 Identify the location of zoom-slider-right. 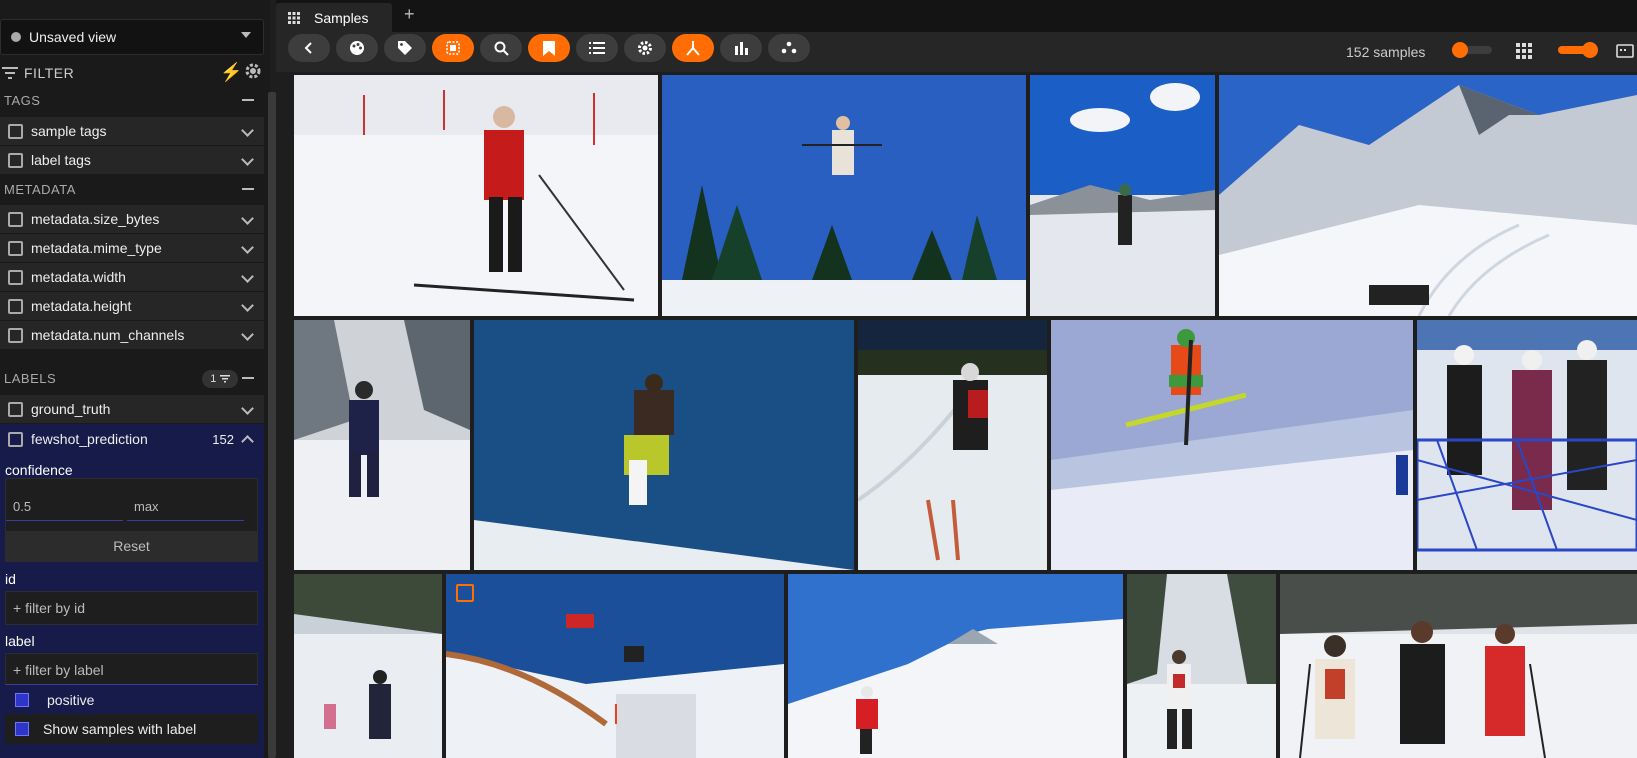
(1578, 50).